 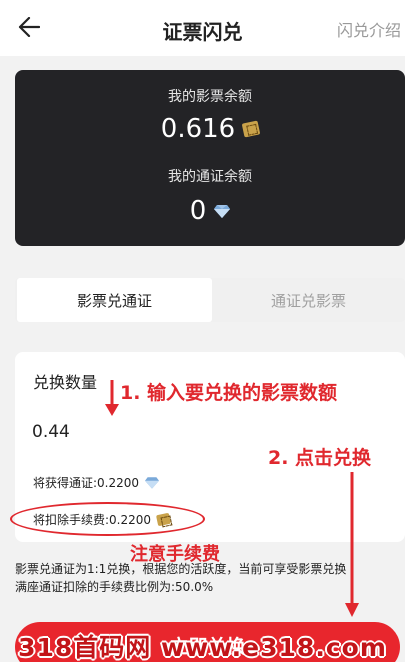 What do you see at coordinates (114, 587) in the screenshot?
I see `notice-line-2: 满座通证扣除的手续费比例为:50.0%` at bounding box center [114, 587].